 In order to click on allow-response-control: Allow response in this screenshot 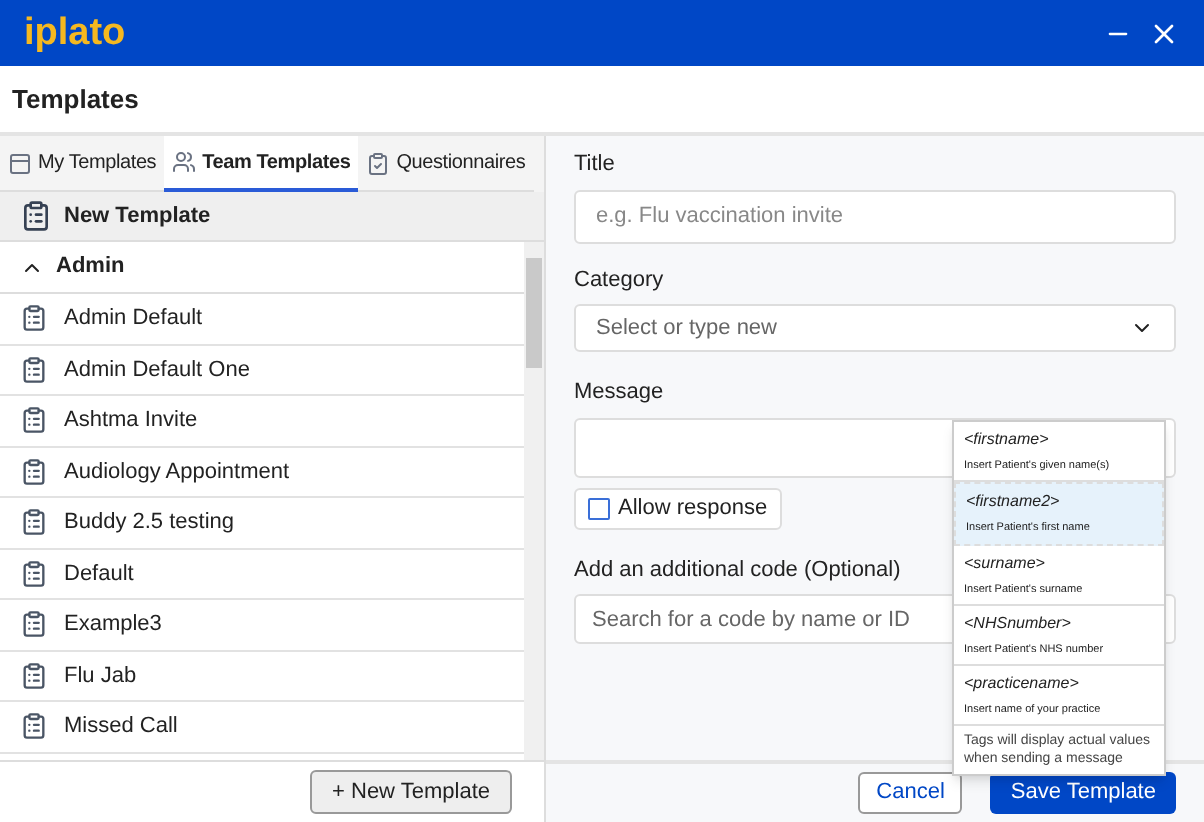, I will do `click(678, 508)`.